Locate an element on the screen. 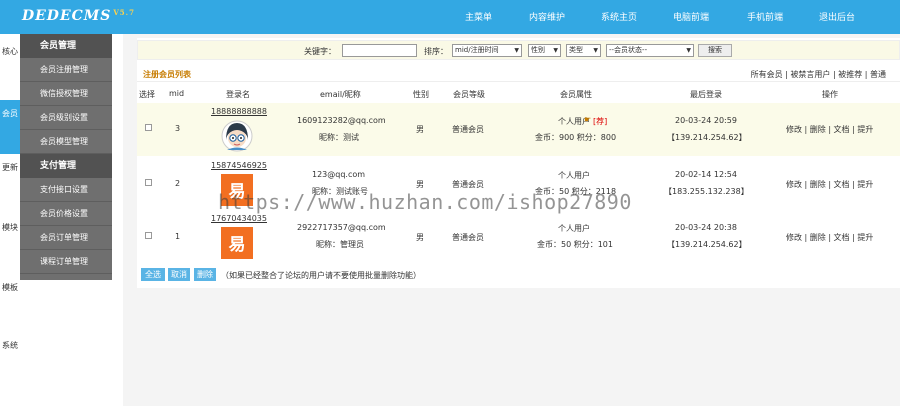 Image resolution: width=900 pixels, height=406 pixels. nav-logout: 退出后台 is located at coordinates (837, 16).